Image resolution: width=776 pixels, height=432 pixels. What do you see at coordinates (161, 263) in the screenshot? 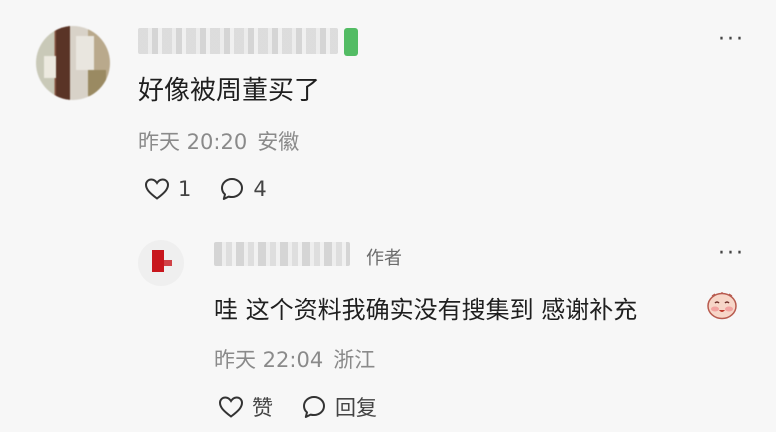
I see `author-avatar` at bounding box center [161, 263].